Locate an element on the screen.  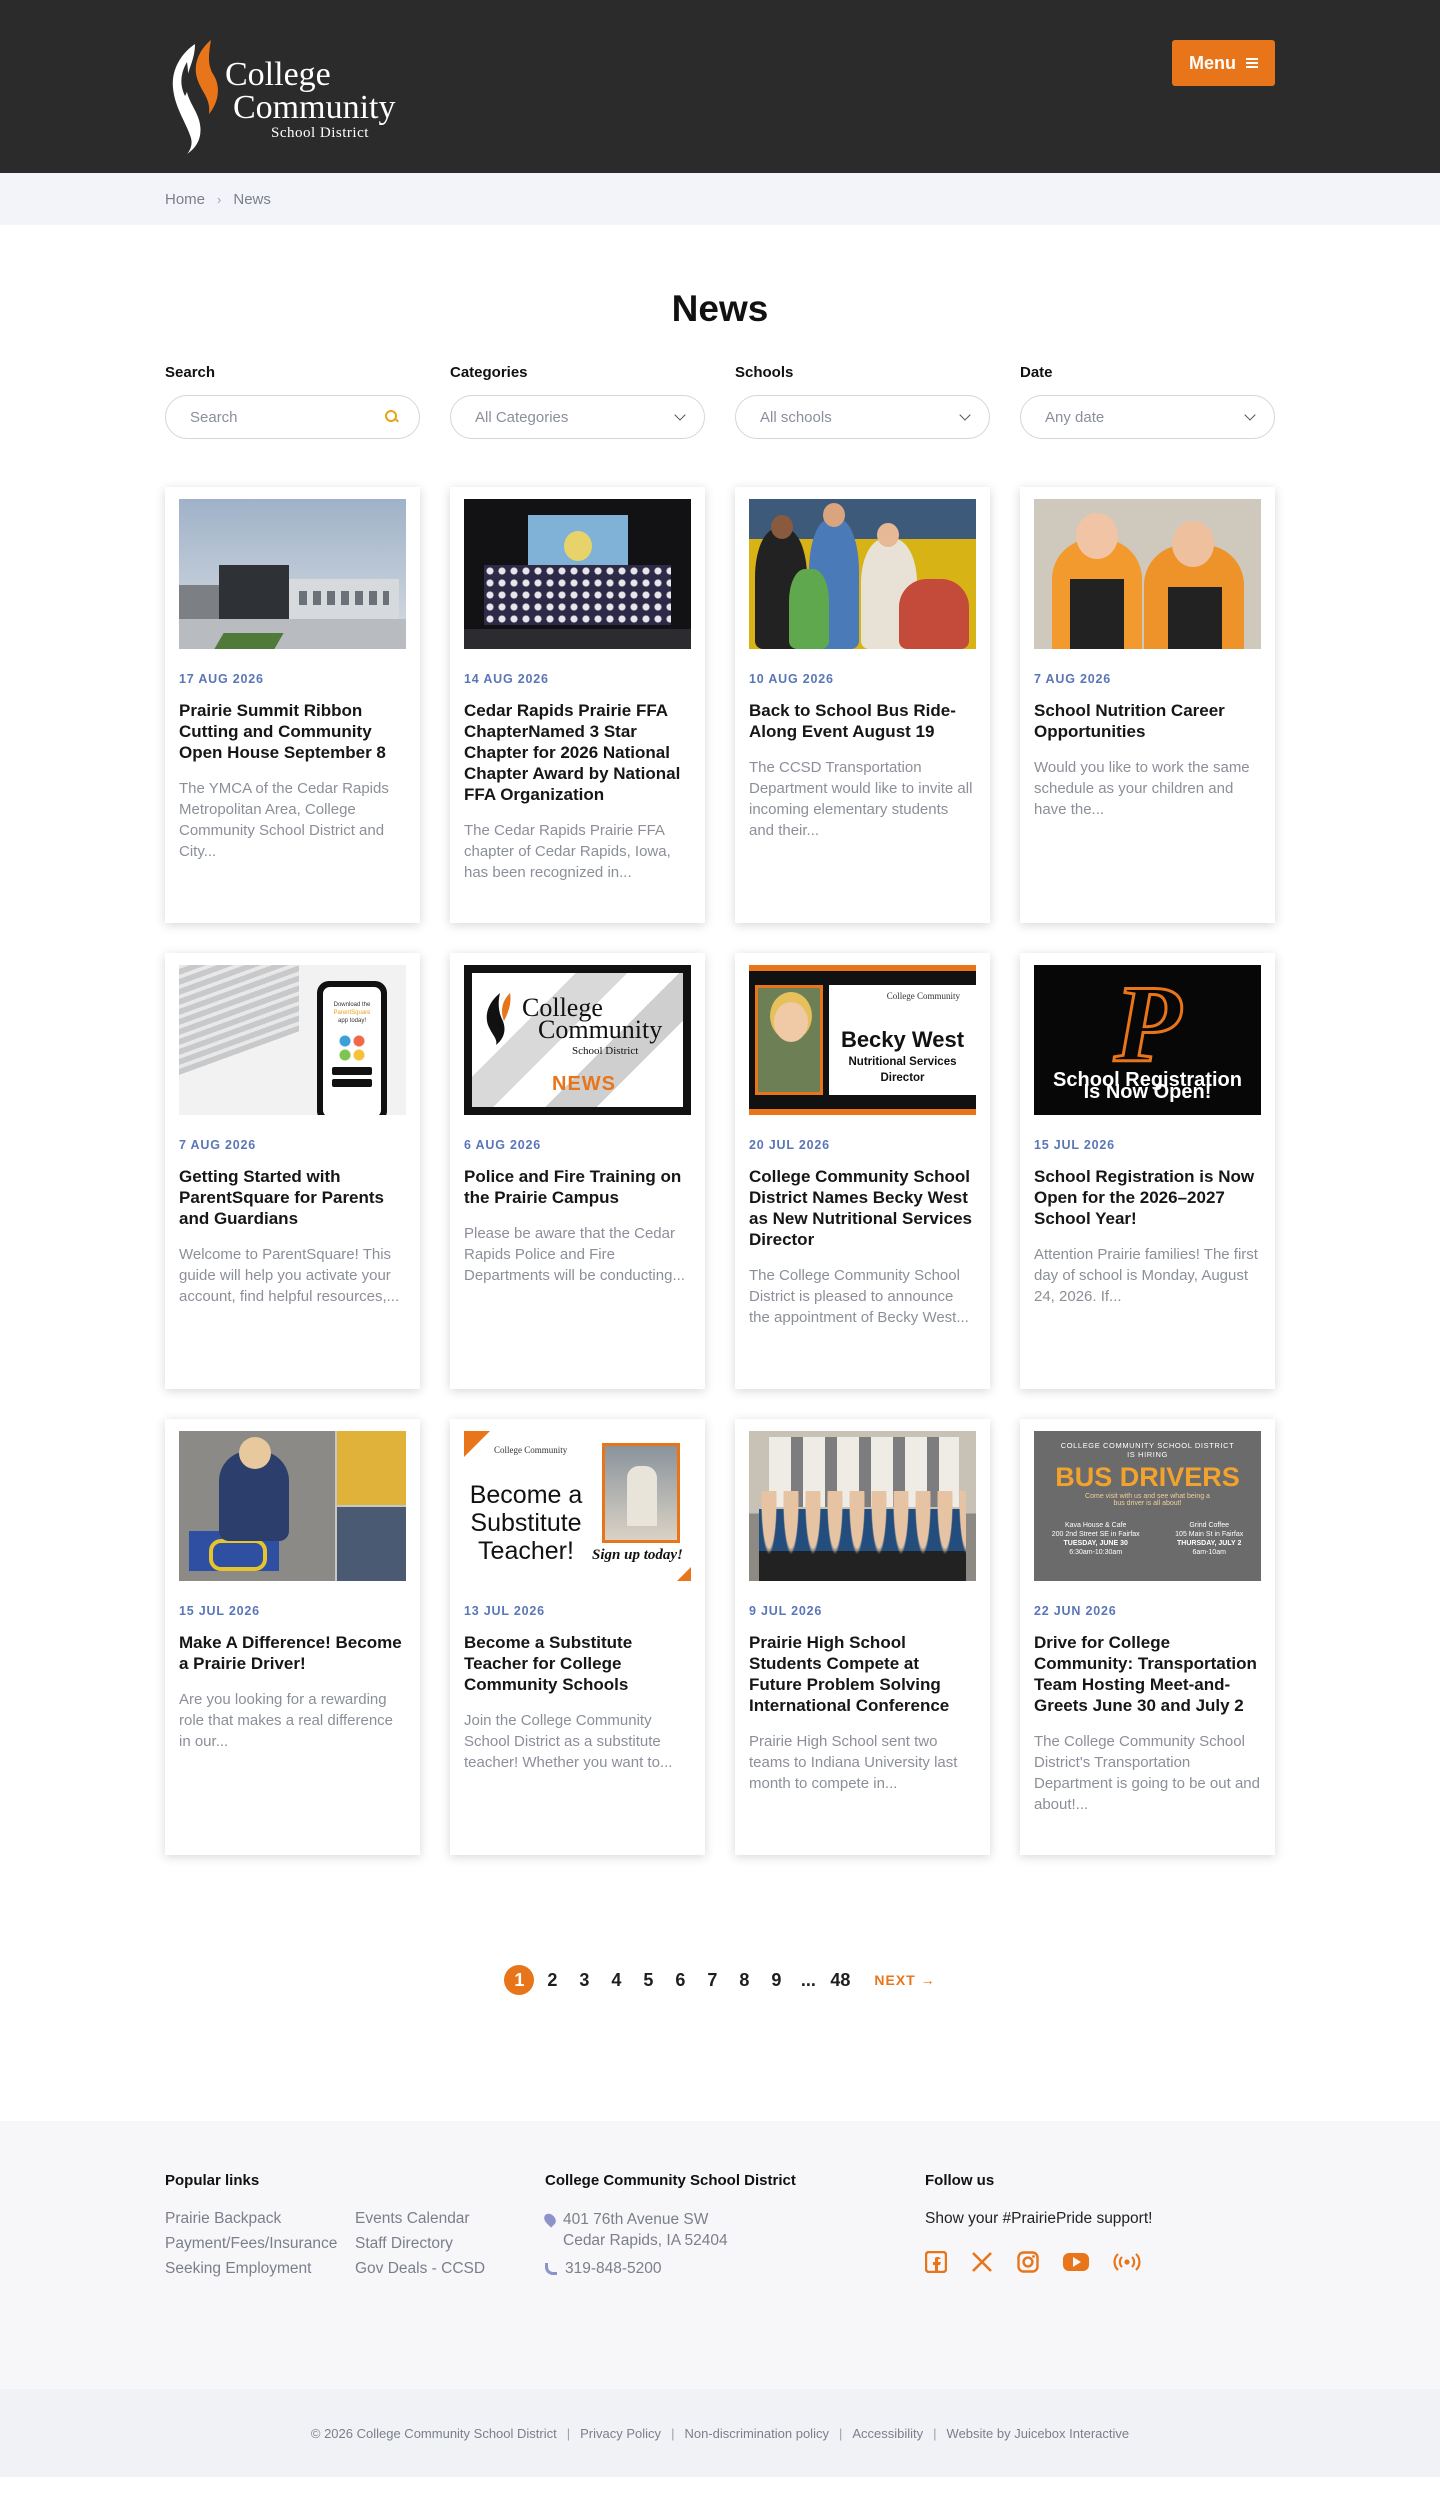
filter-categories: Categories All Categories is located at coordinates (577, 401).